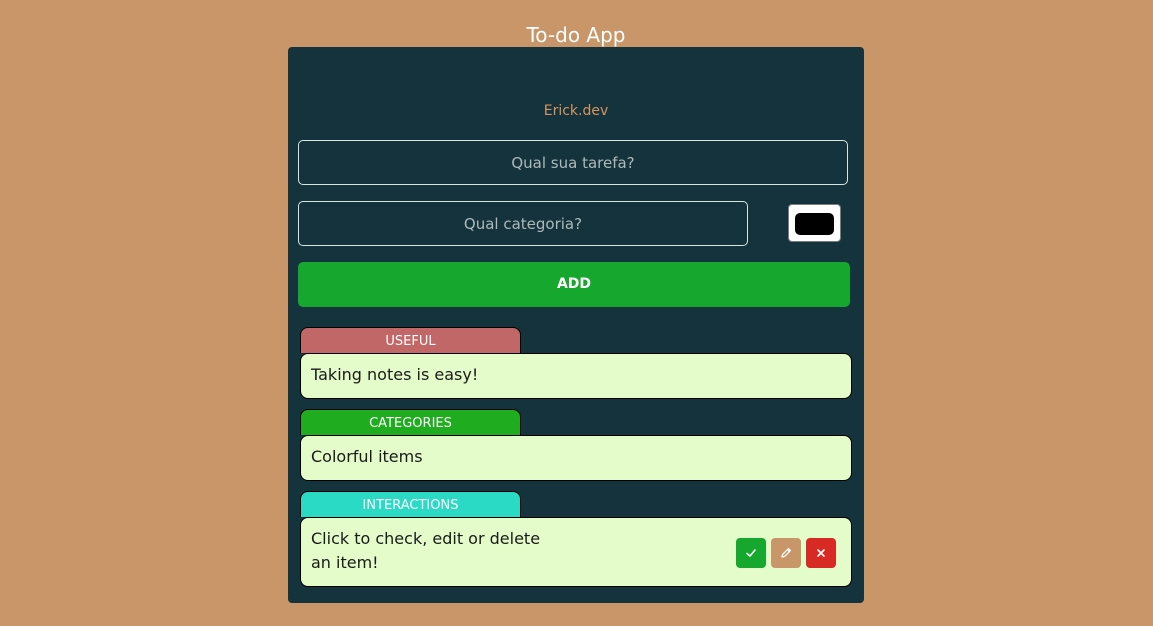  I want to click on delete-button, so click(821, 553).